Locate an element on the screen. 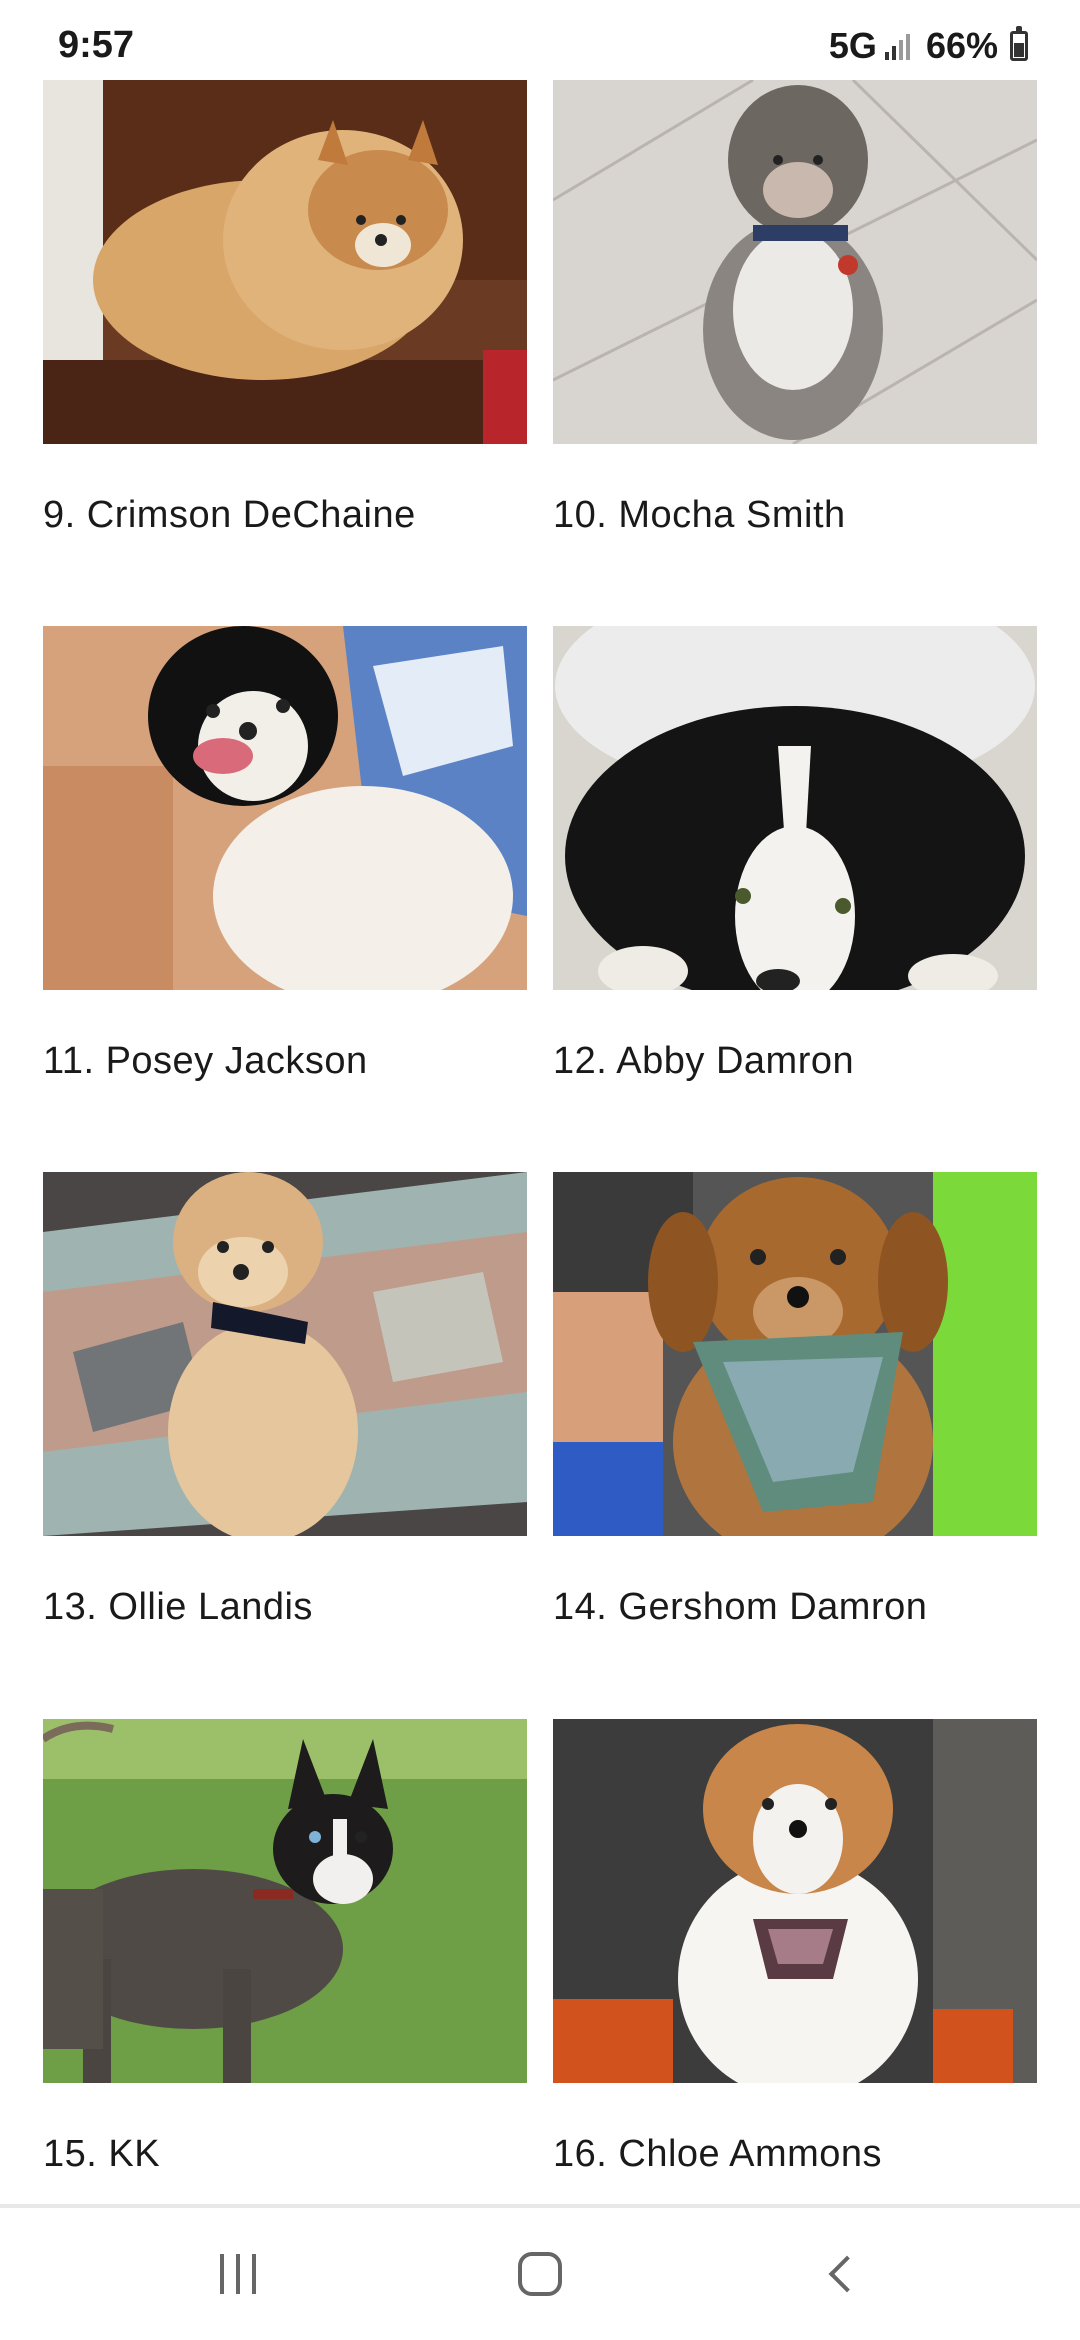 The width and height of the screenshot is (1080, 2340). recents-button is located at coordinates (238, 2274).